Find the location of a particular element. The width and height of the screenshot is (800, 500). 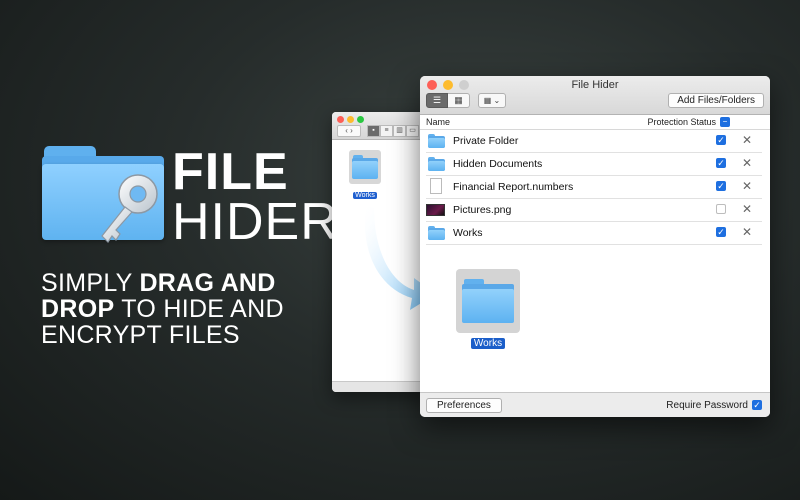

window-footer: Preferences Require Password ✓ is located at coordinates (595, 404).